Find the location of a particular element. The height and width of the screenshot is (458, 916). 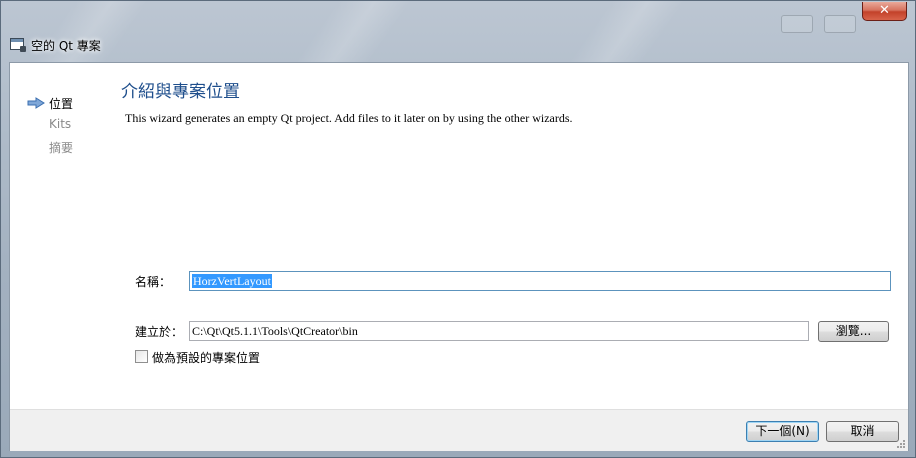

default-location-label: 做為預設的專案位置 is located at coordinates (206, 358).